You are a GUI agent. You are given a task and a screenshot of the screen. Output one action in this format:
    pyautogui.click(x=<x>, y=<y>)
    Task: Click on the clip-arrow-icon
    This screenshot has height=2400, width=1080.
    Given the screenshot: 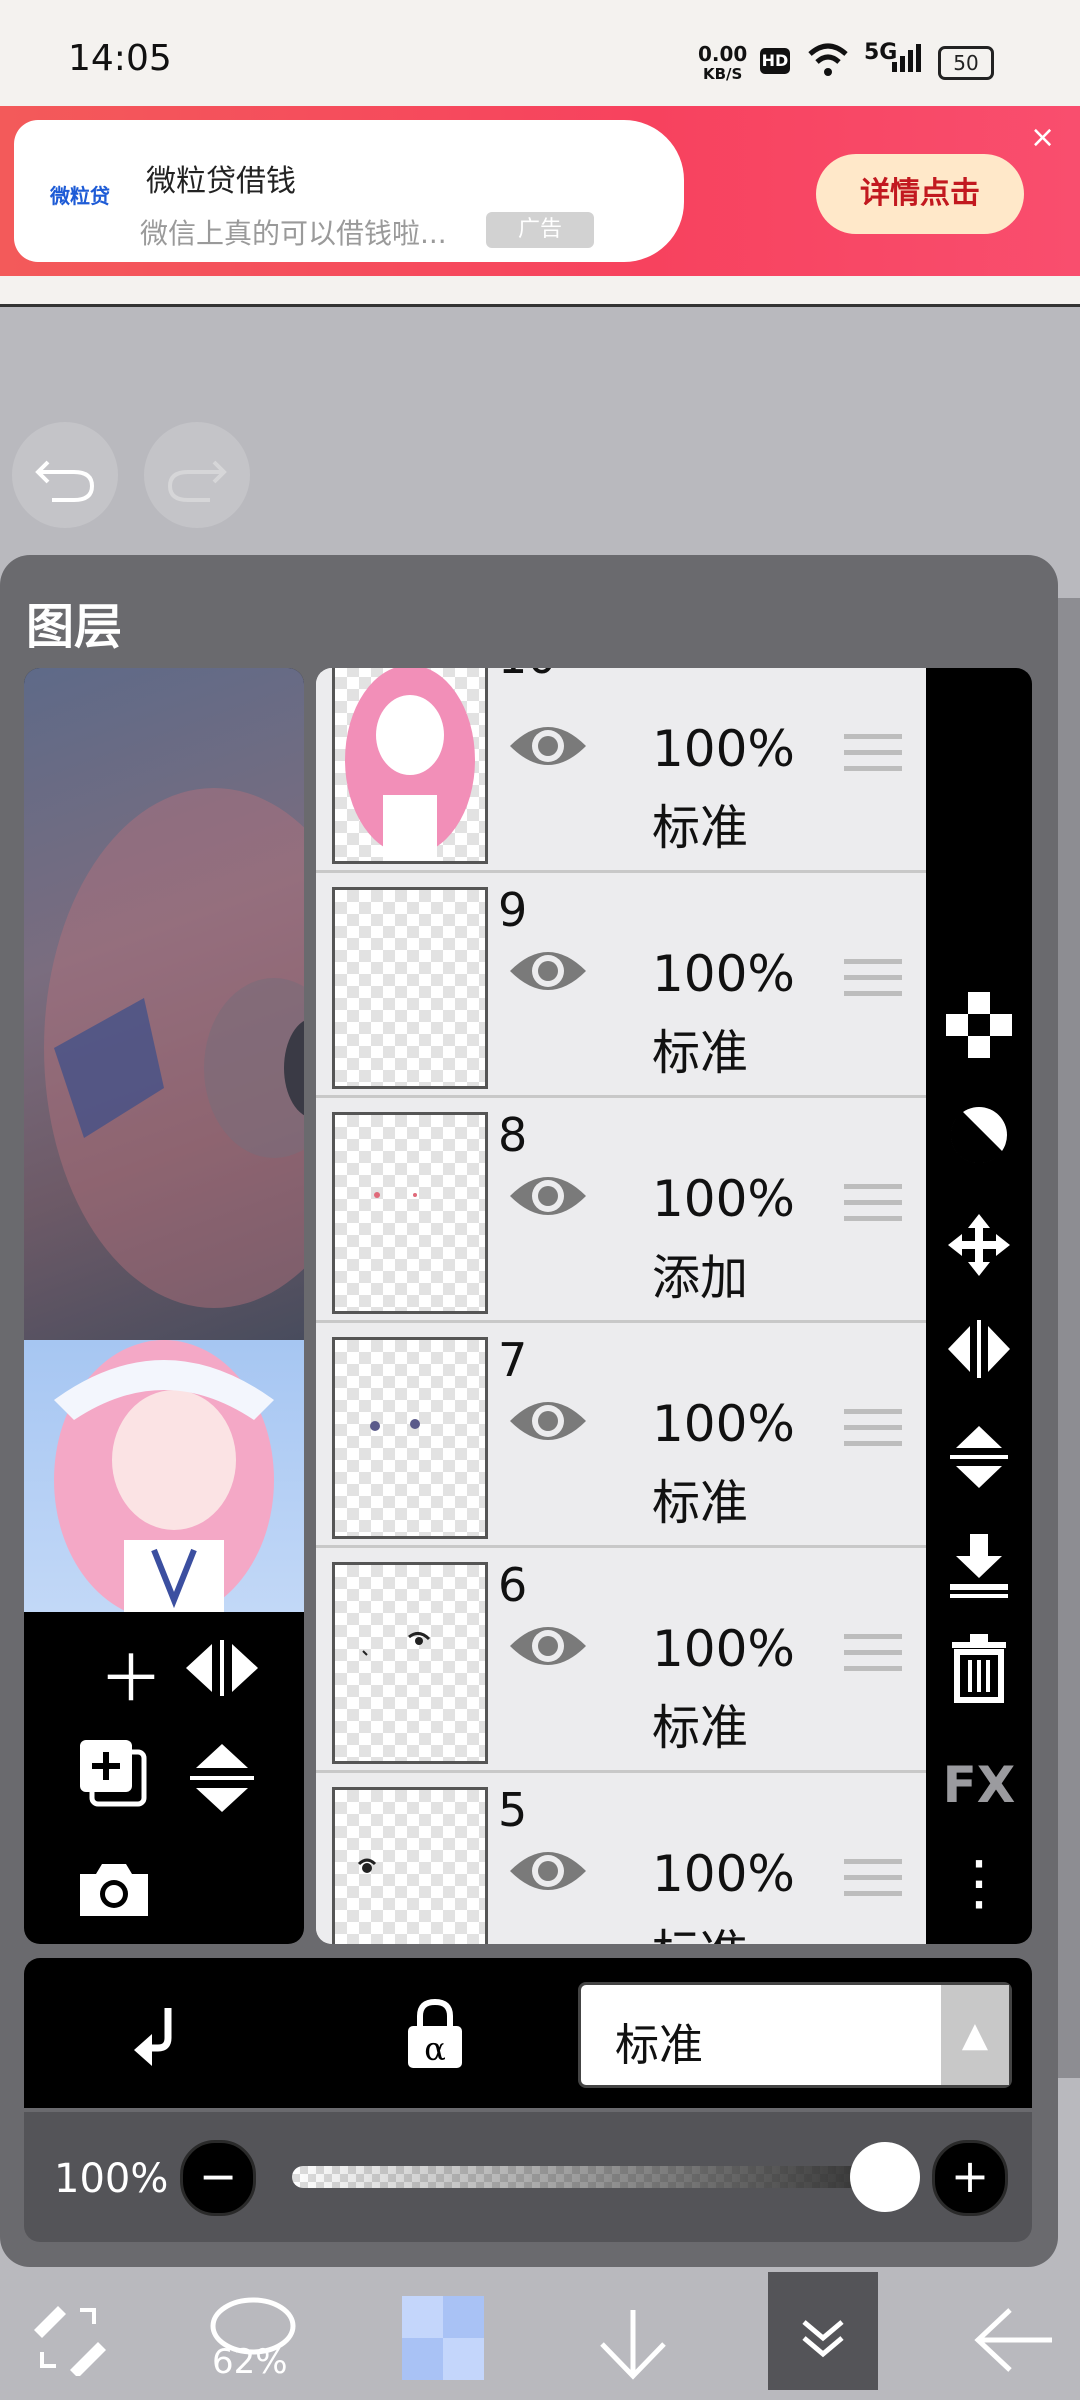 What is the action you would take?
    pyautogui.click(x=159, y=2037)
    